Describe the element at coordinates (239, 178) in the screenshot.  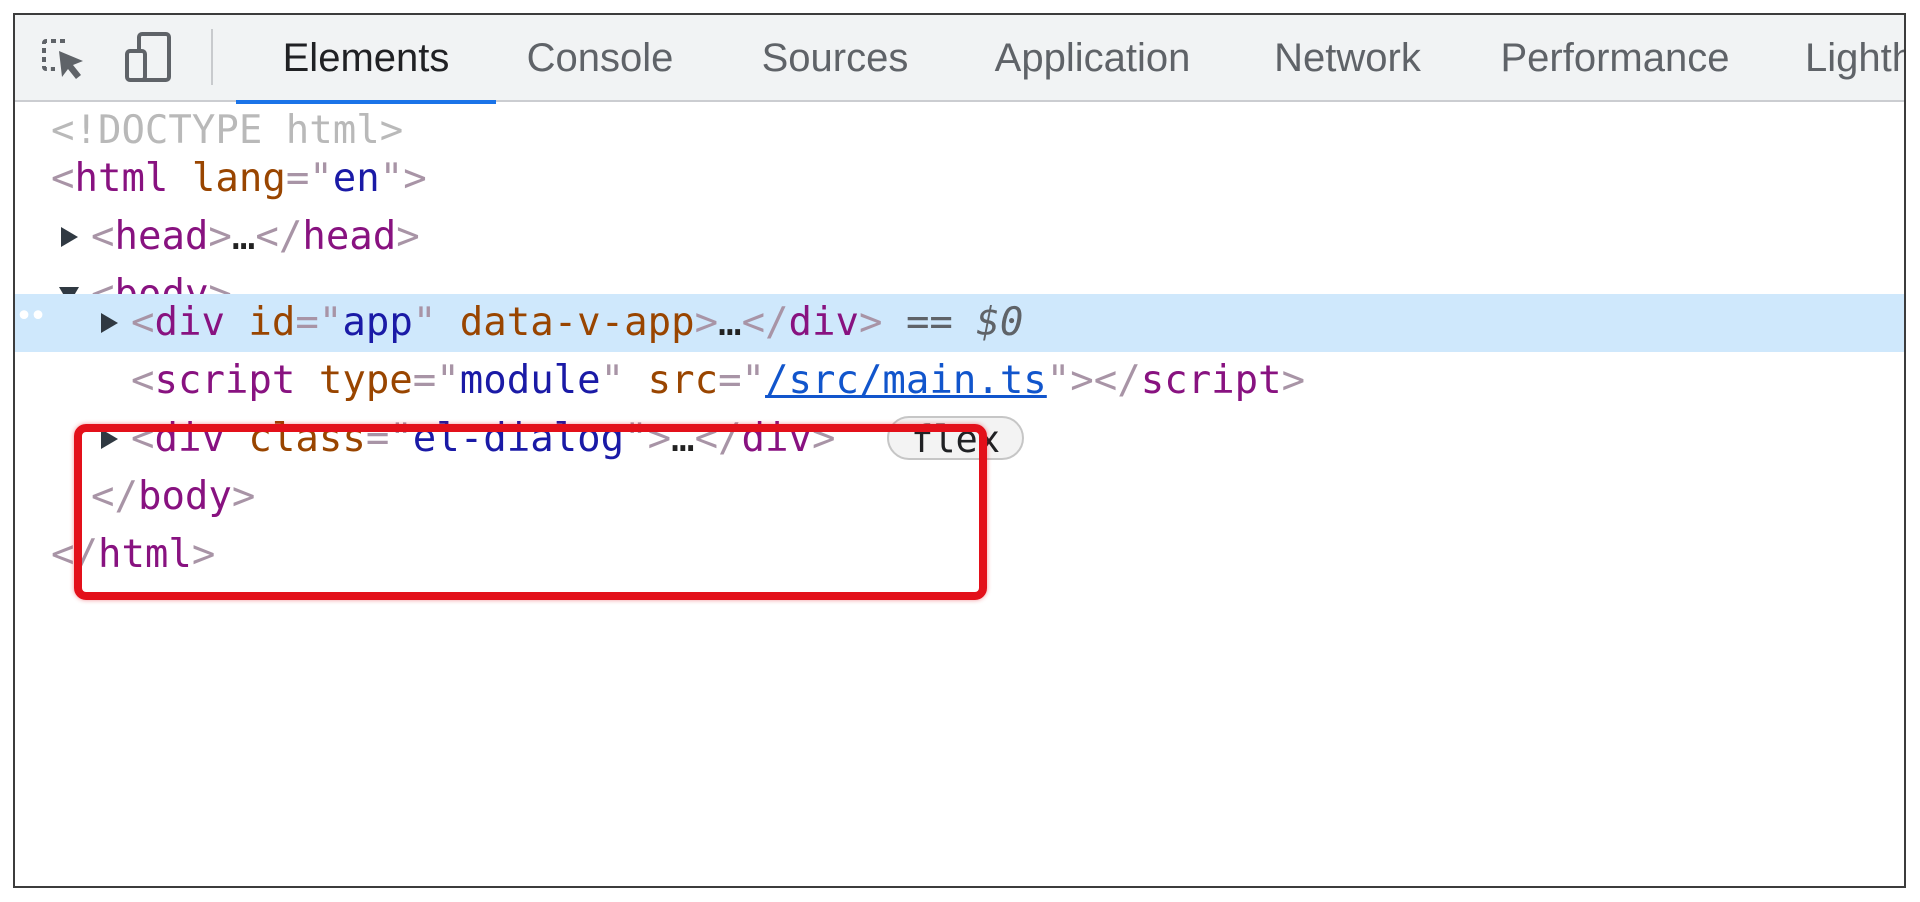
I see `html-open-tag: <html lang="en">` at that location.